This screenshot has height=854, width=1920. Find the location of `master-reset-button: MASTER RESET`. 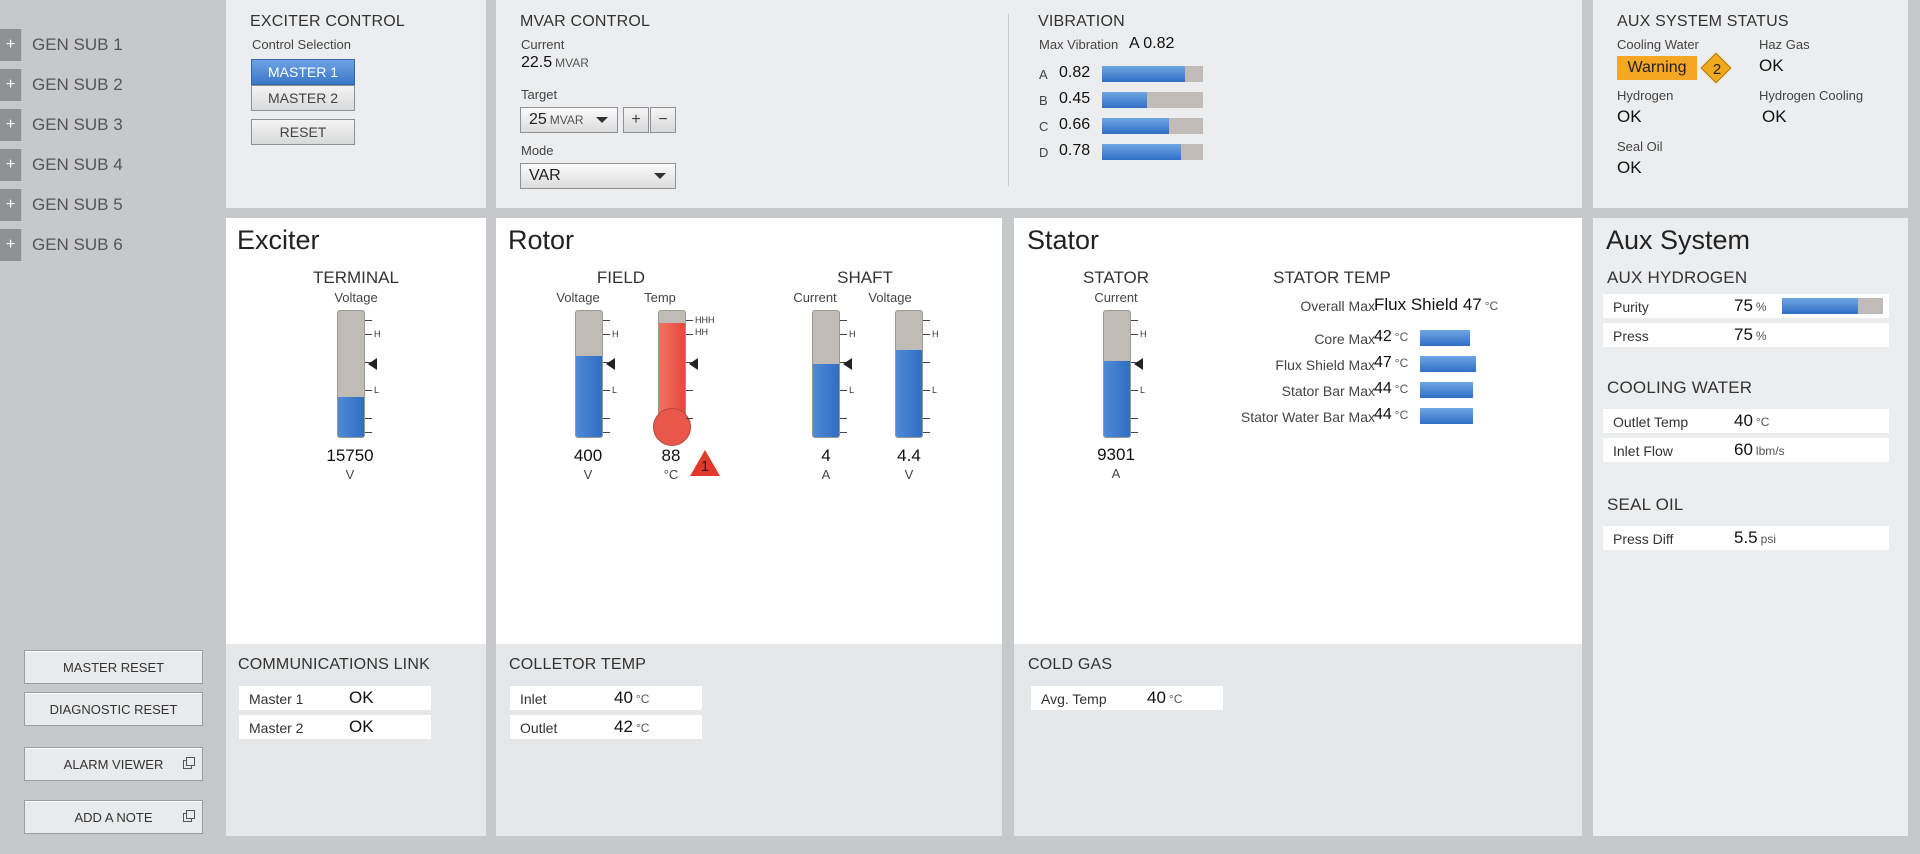

master-reset-button: MASTER RESET is located at coordinates (113, 667).